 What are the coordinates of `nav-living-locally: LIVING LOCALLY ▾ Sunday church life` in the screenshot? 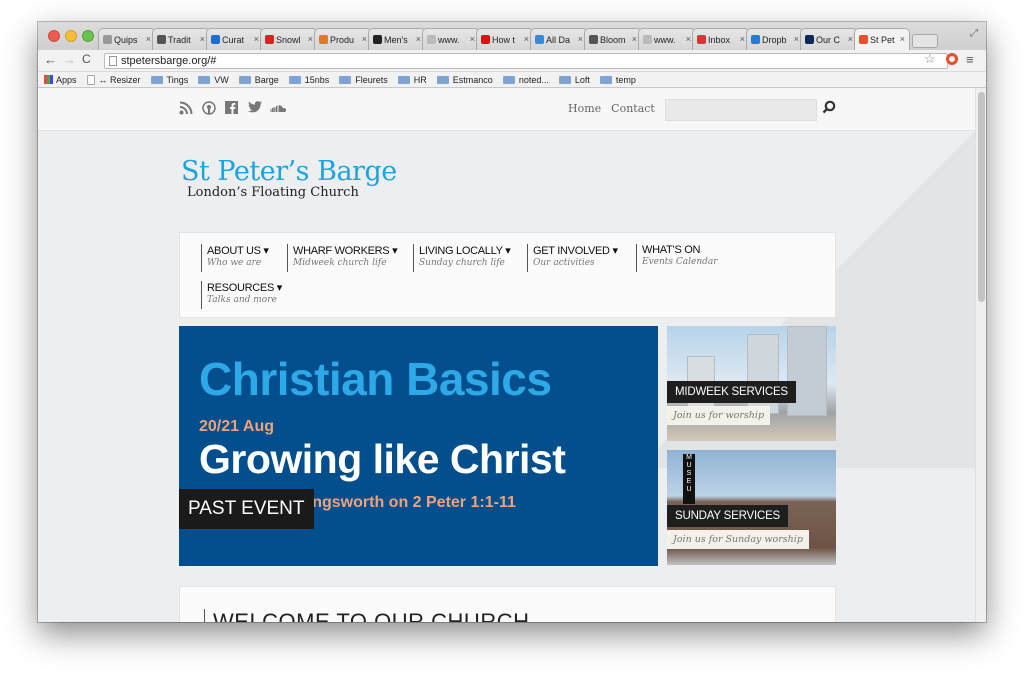 It's located at (462, 258).